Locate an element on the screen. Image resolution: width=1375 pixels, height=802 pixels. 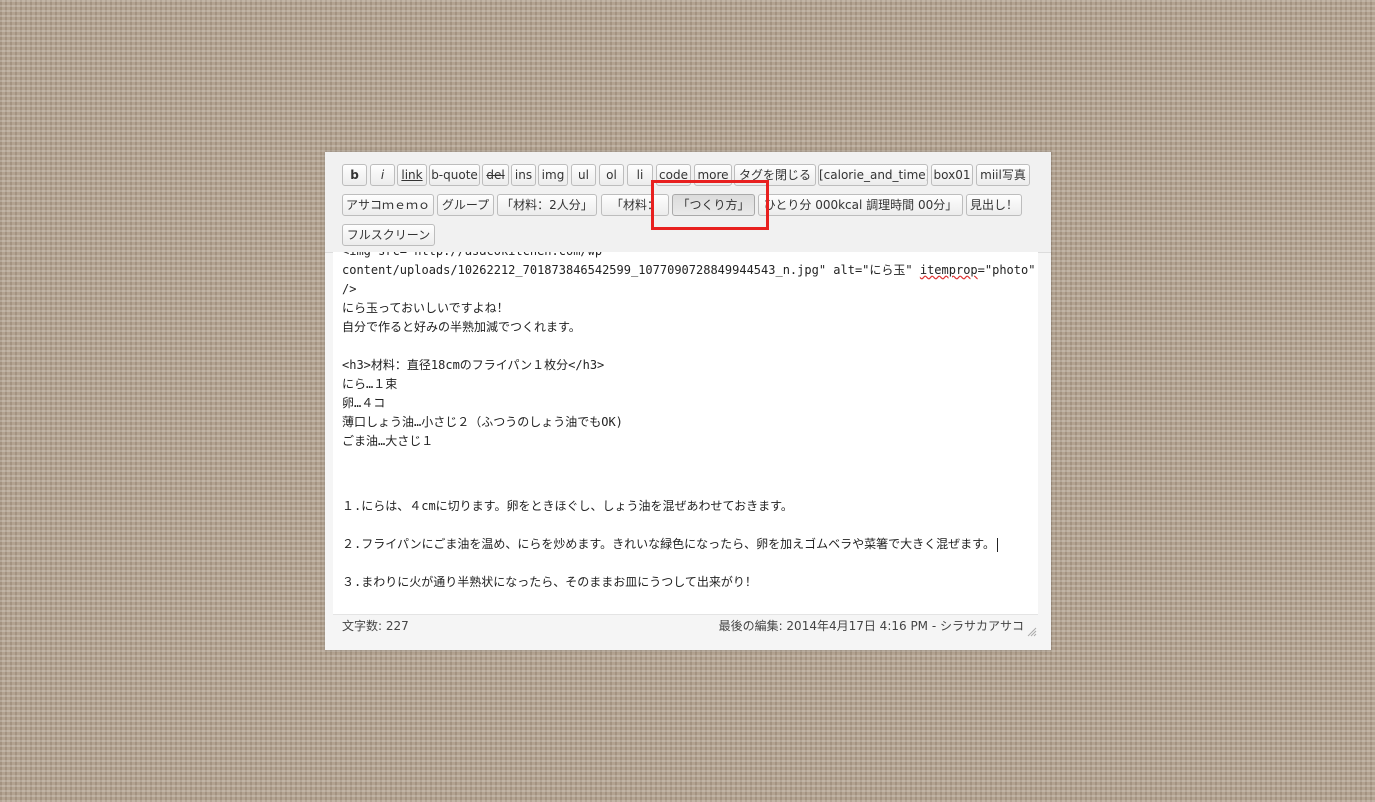
text-line: １.にらは、４cmに切ります。卵をときほぐし、しょう油を混ぜあわせておきます。 is located at coordinates (567, 506).